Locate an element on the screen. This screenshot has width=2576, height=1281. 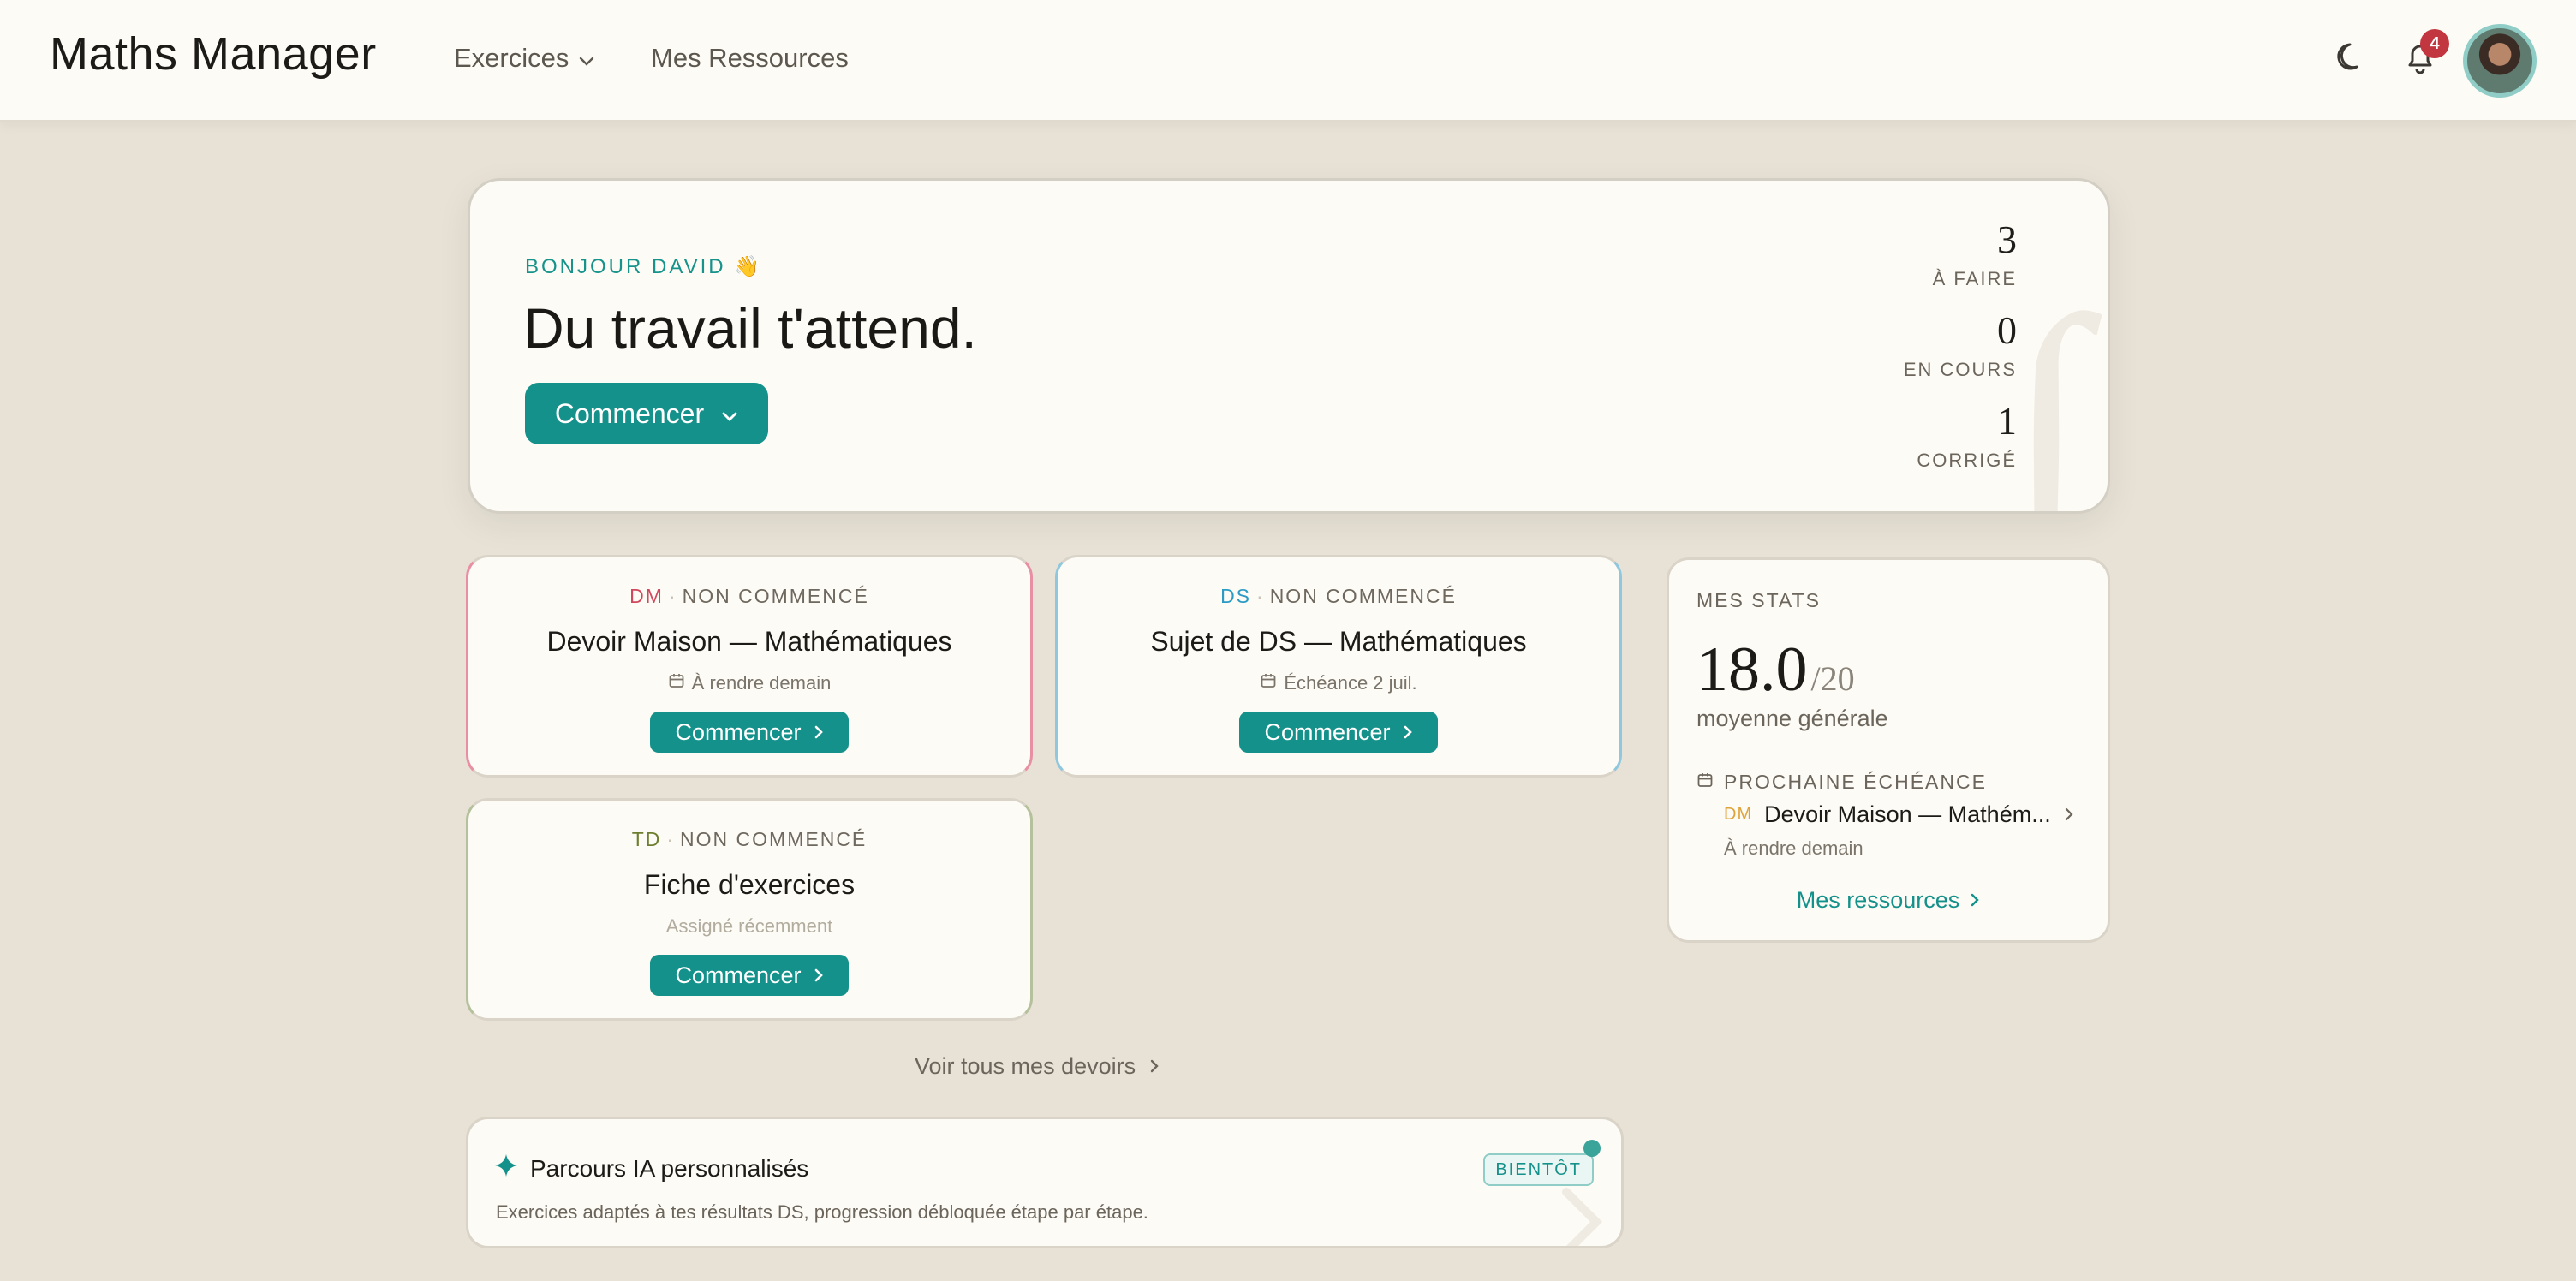
nav-mes-ressources: Mes Ressources is located at coordinates (750, 59).